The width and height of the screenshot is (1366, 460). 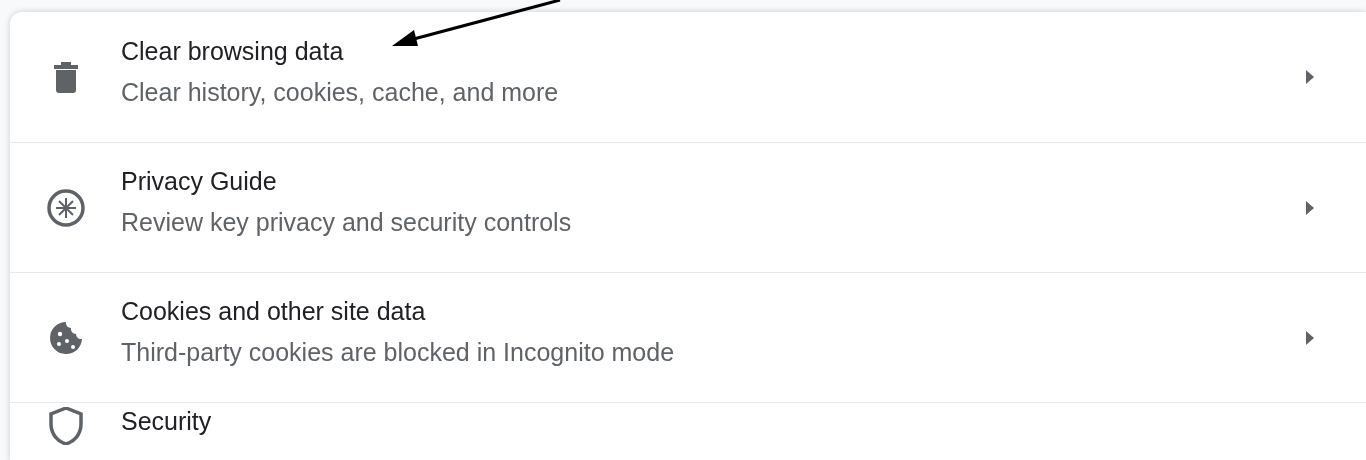 I want to click on cookie-icon, so click(x=65, y=337).